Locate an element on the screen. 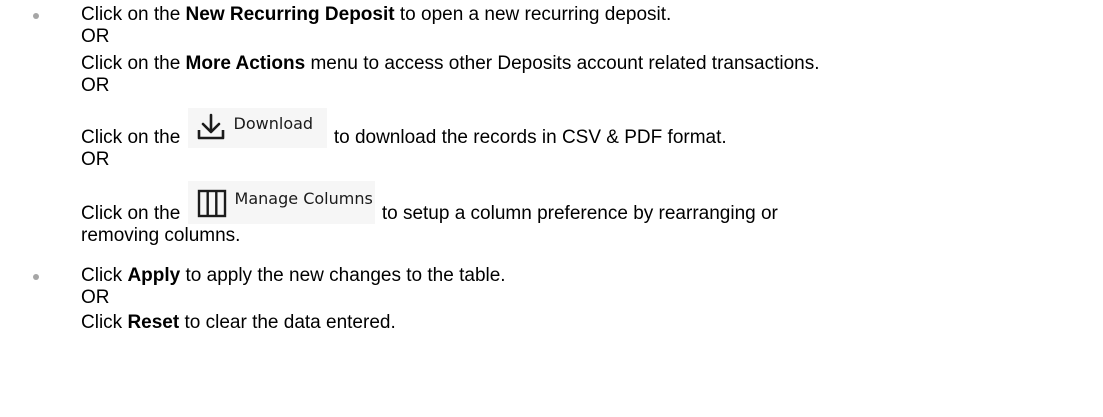 Image resolution: width=1103 pixels, height=417 pixels. download-icon is located at coordinates (210, 126).